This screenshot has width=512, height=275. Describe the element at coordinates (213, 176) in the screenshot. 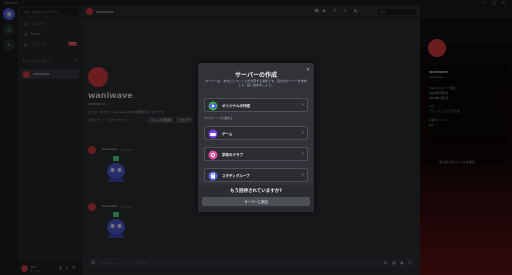

I see `study-group-icon` at that location.